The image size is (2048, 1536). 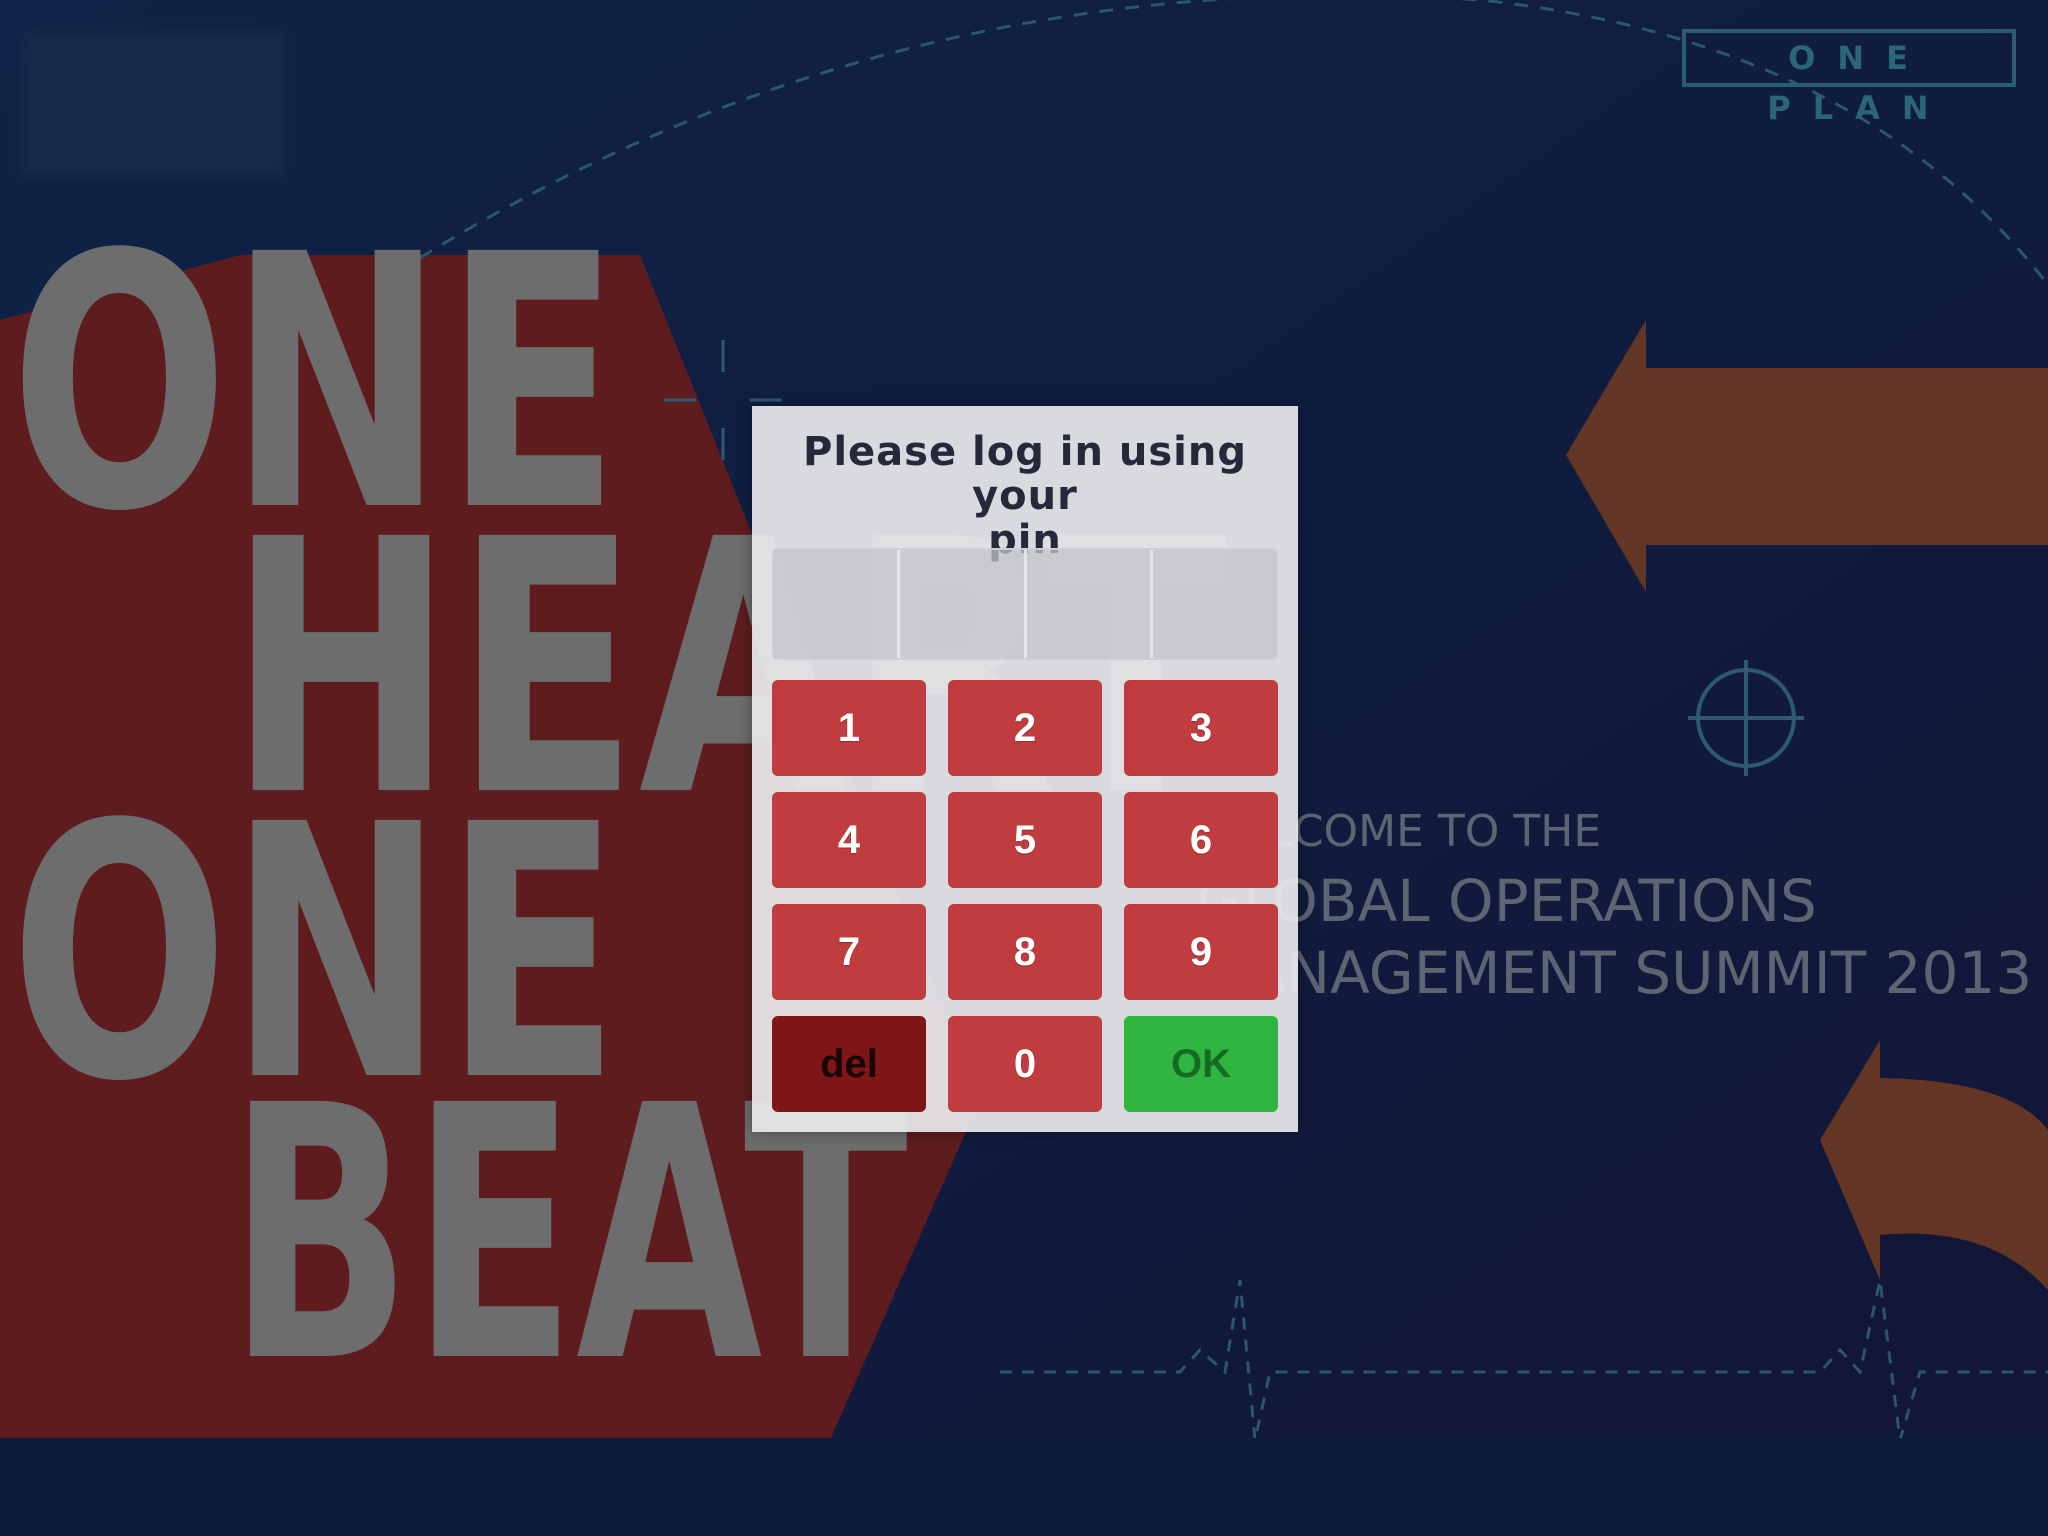 What do you see at coordinates (1849, 78) in the screenshot?
I see `brand-box: ONE PLAN` at bounding box center [1849, 78].